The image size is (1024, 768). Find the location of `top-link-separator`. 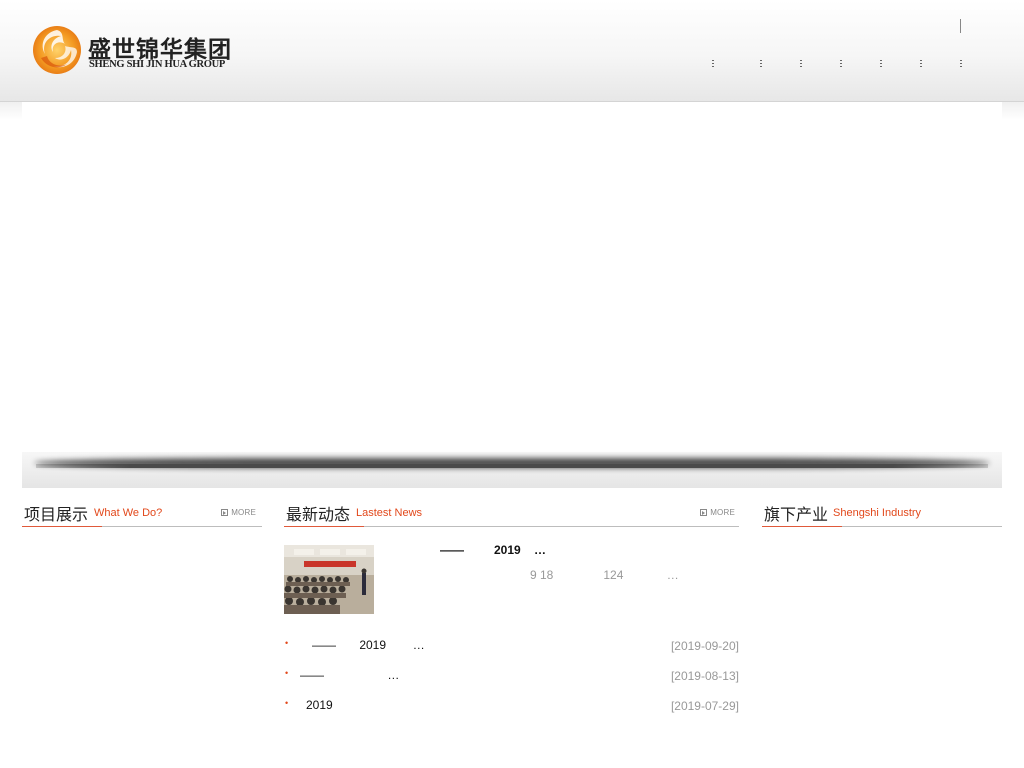

top-link-separator is located at coordinates (960, 26).